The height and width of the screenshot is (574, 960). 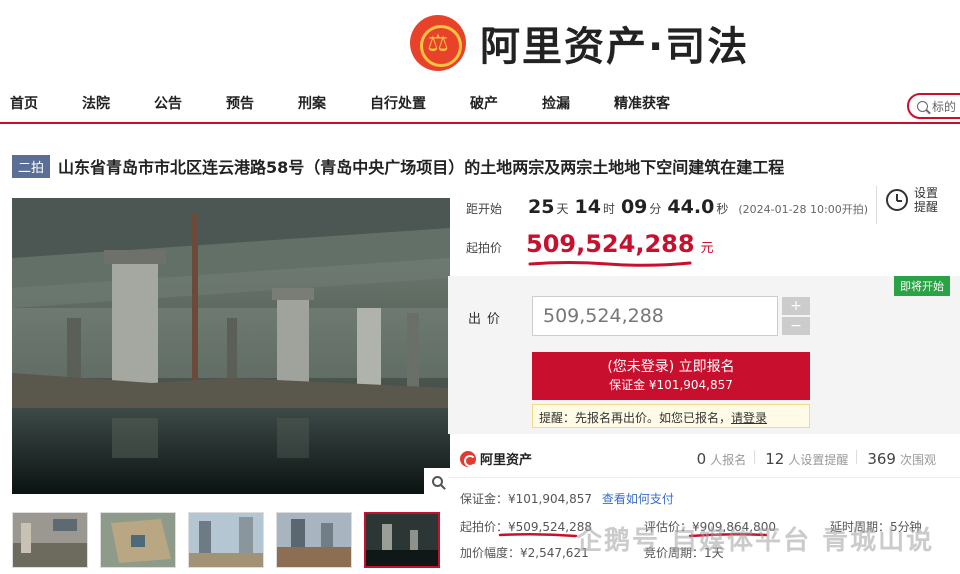 I want to click on nav-item-criminal: 刑案, so click(x=312, y=103).